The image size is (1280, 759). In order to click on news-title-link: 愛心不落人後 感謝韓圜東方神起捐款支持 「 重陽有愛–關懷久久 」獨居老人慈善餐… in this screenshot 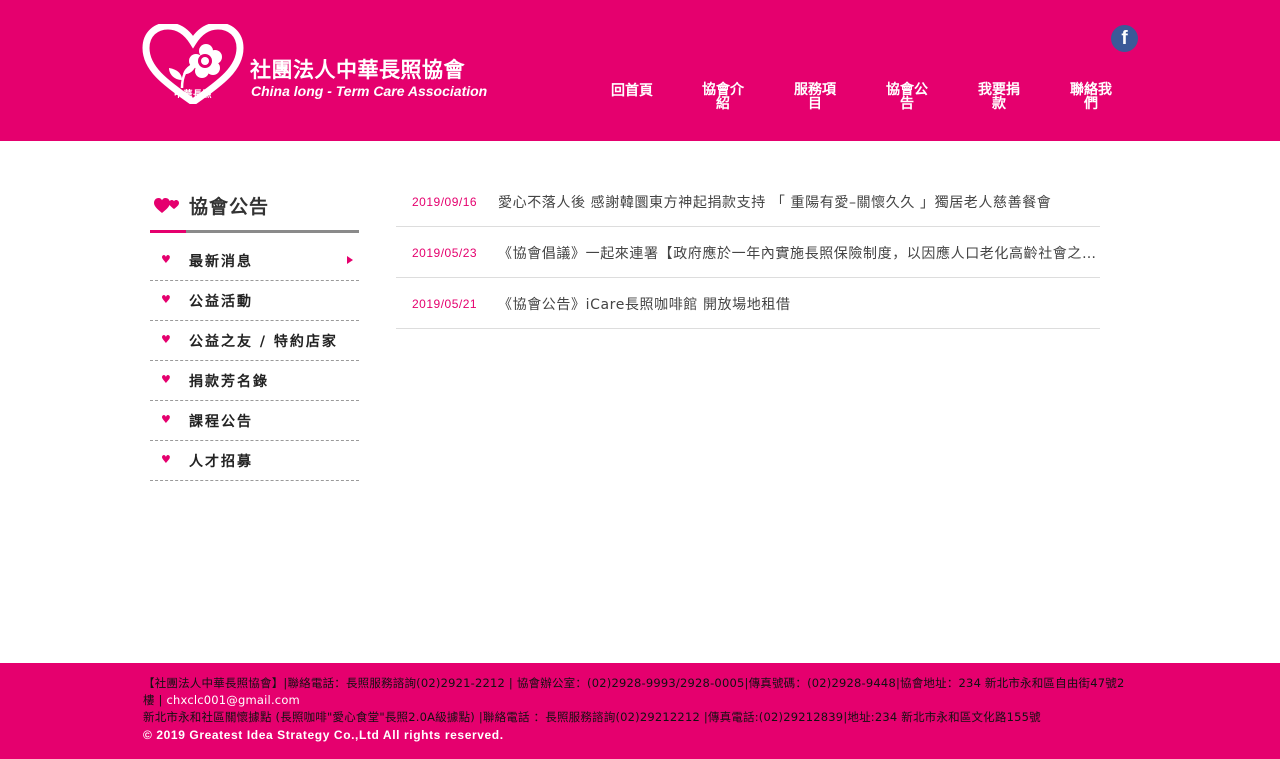, I will do `click(797, 202)`.